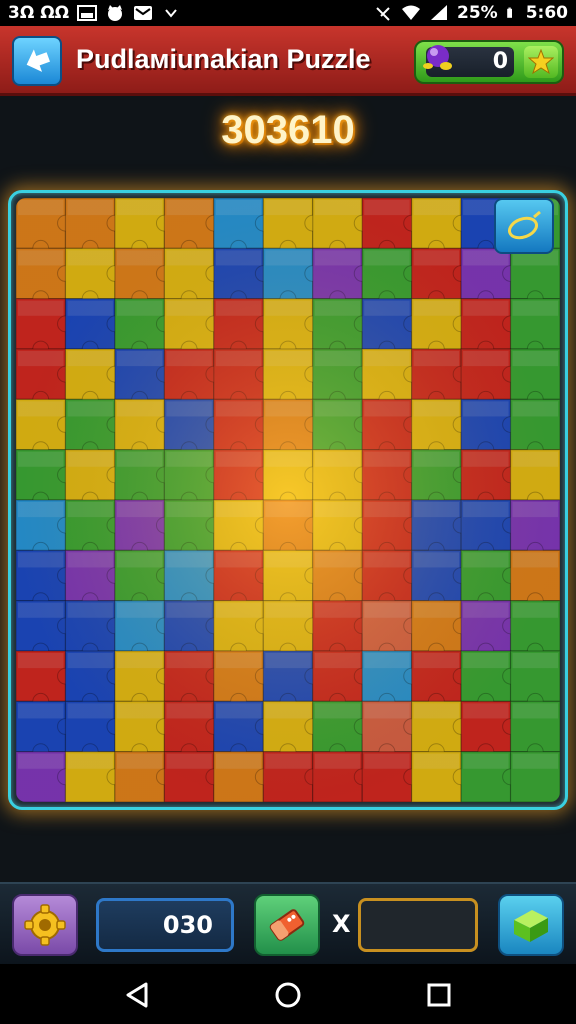  What do you see at coordinates (287, 925) in the screenshot?
I see `eraser-button` at bounding box center [287, 925].